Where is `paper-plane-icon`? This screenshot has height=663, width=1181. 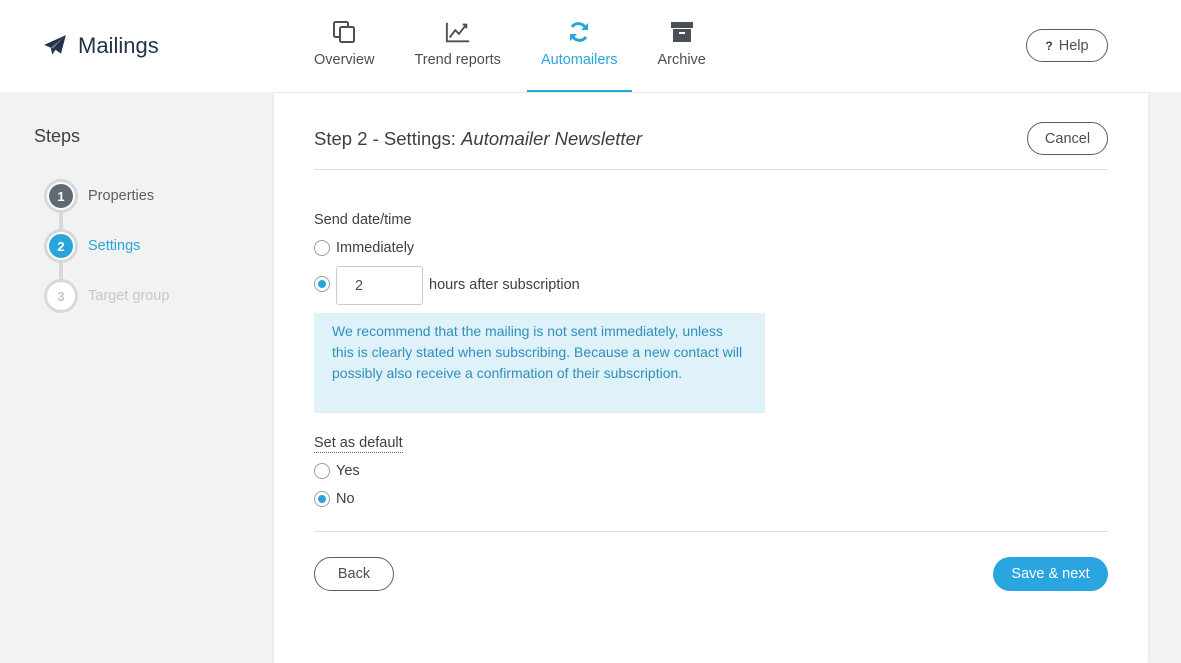
paper-plane-icon is located at coordinates (55, 45).